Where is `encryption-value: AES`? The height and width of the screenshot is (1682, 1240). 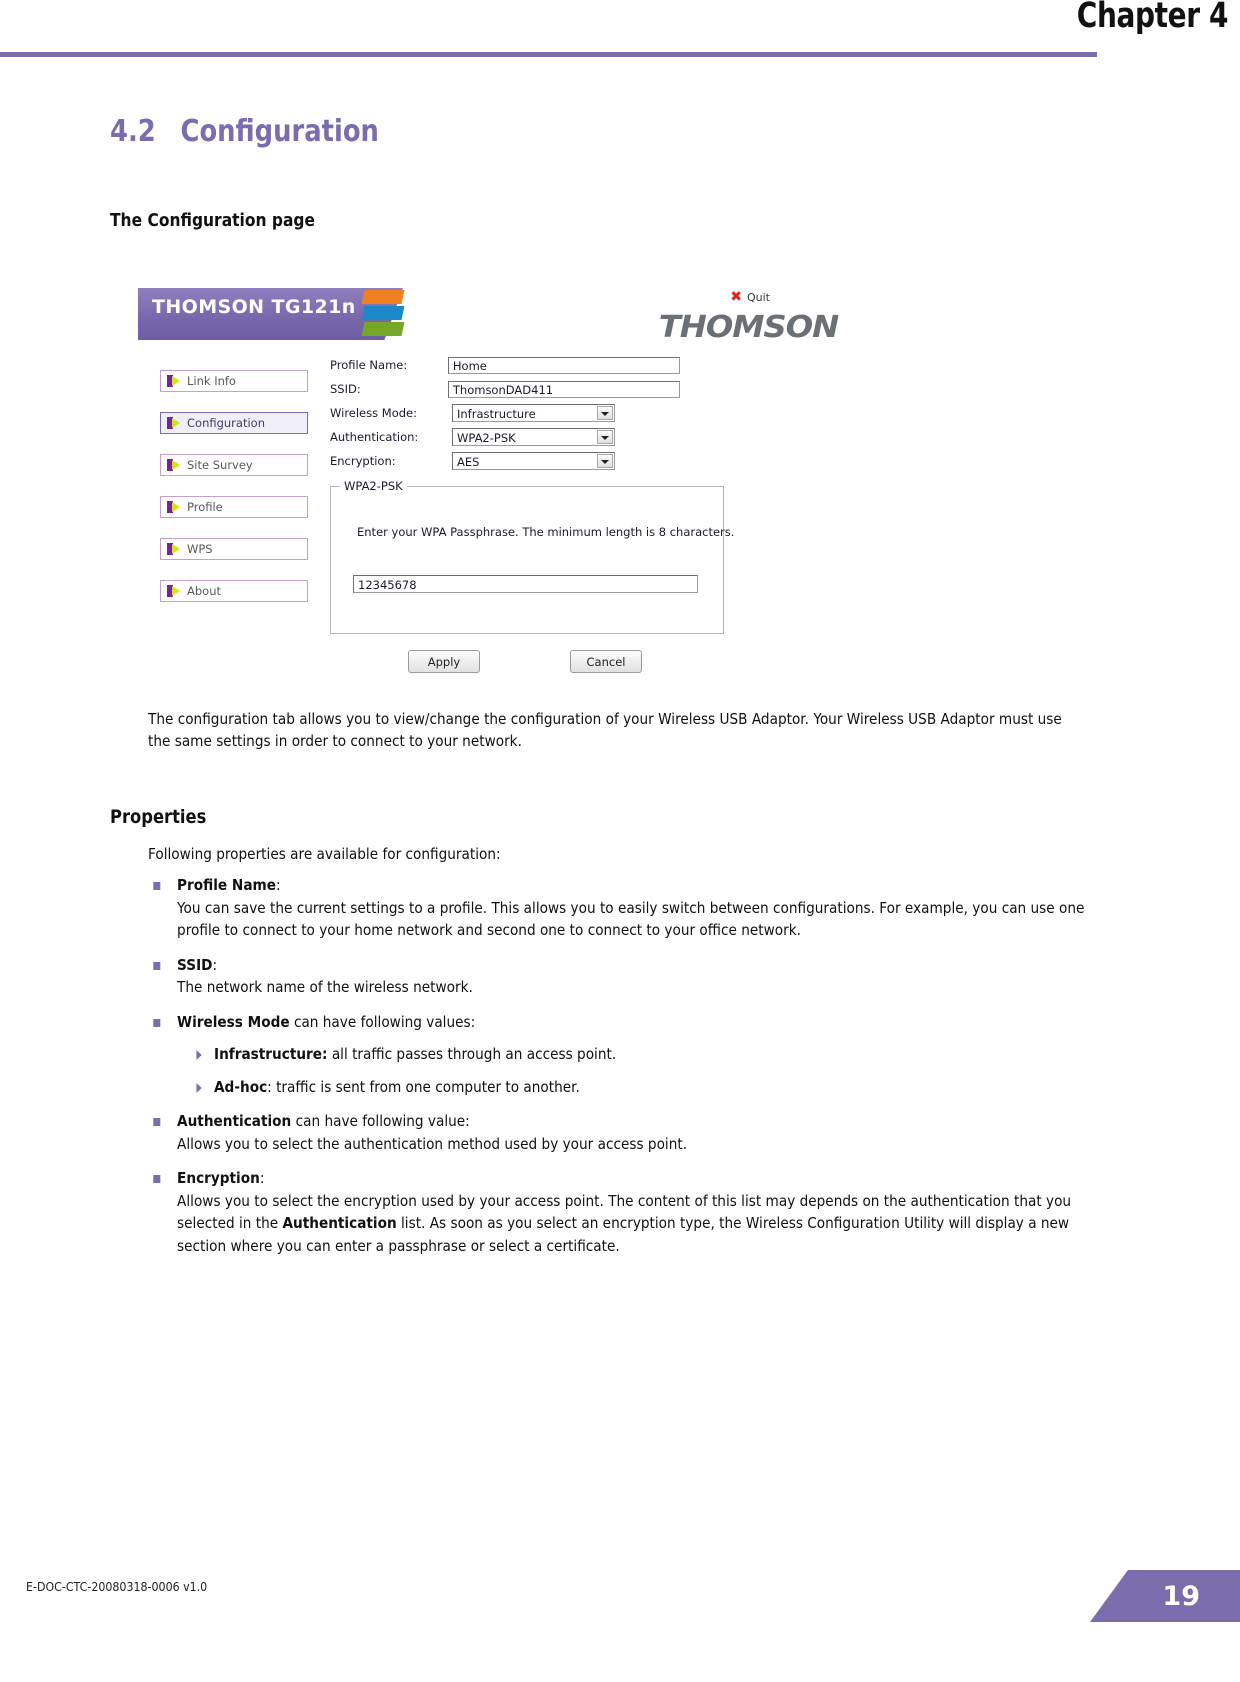
encryption-value: AES is located at coordinates (468, 462).